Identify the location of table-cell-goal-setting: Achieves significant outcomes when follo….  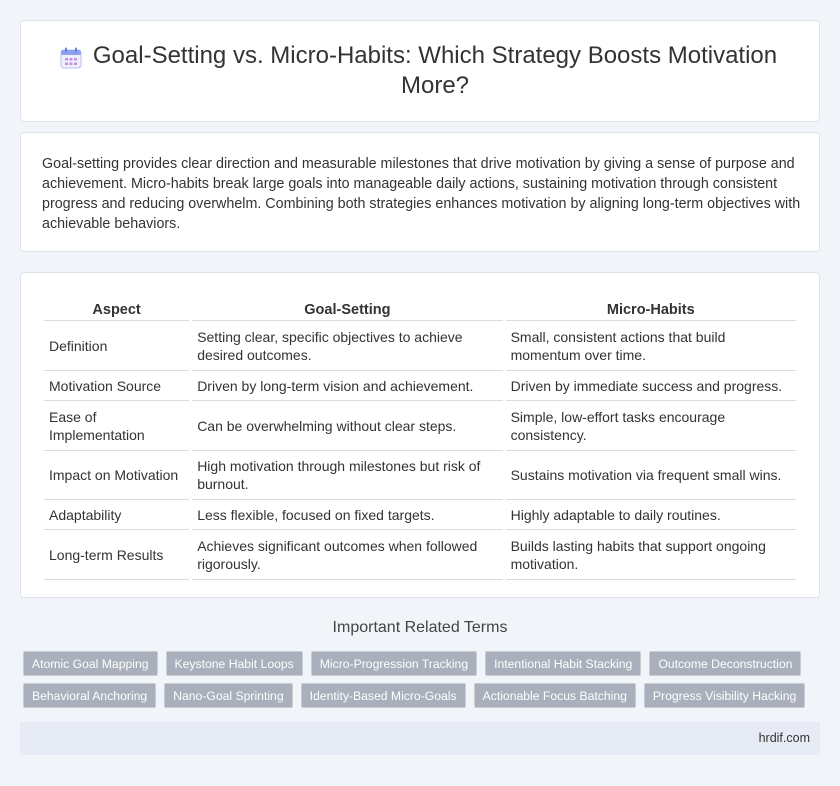
(347, 555).